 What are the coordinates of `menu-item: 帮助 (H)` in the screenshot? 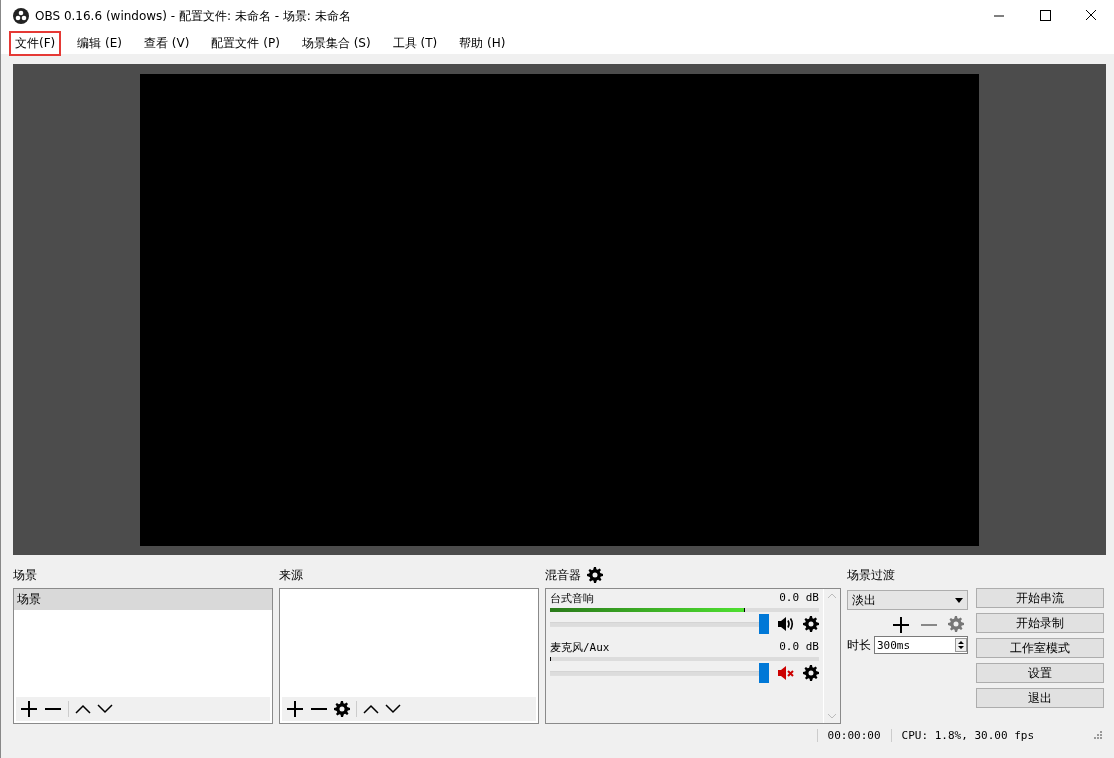 It's located at (482, 43).